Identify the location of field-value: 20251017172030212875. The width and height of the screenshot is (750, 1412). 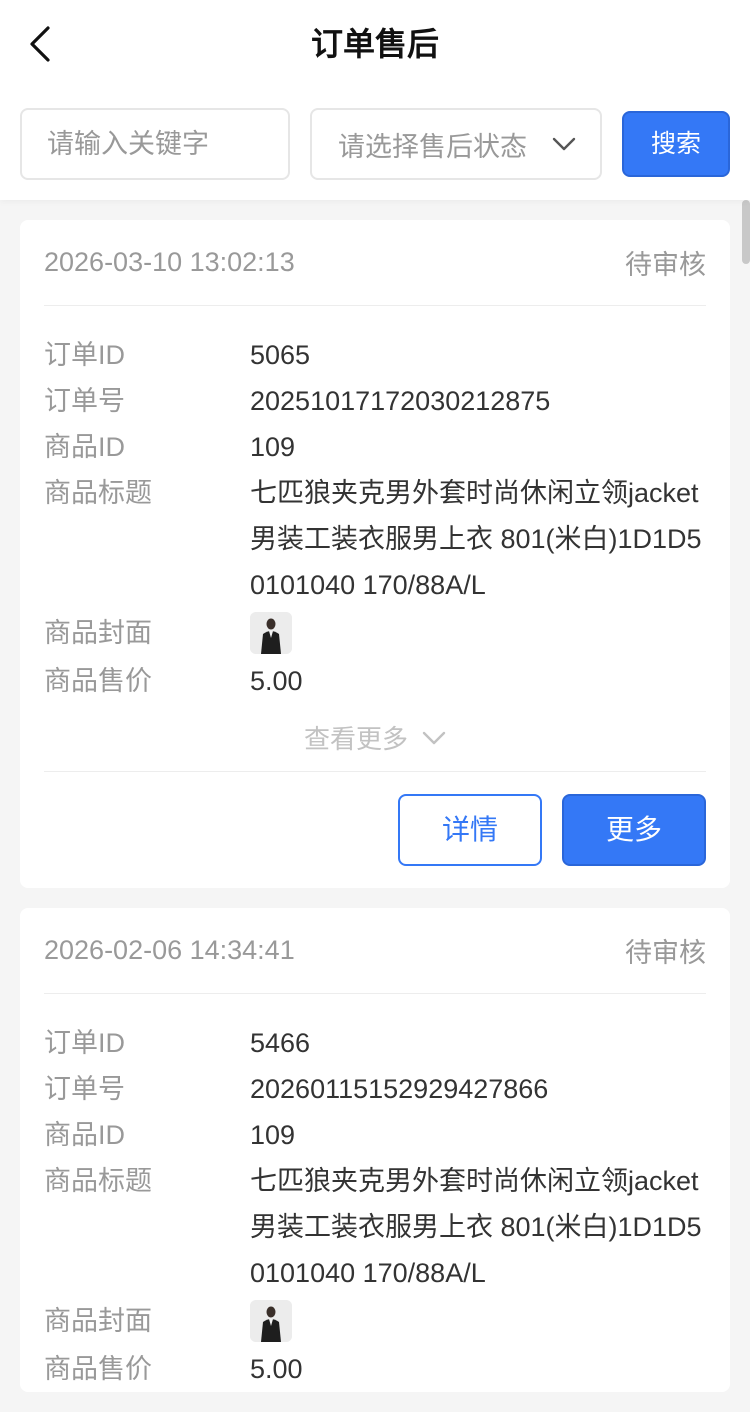
(400, 401).